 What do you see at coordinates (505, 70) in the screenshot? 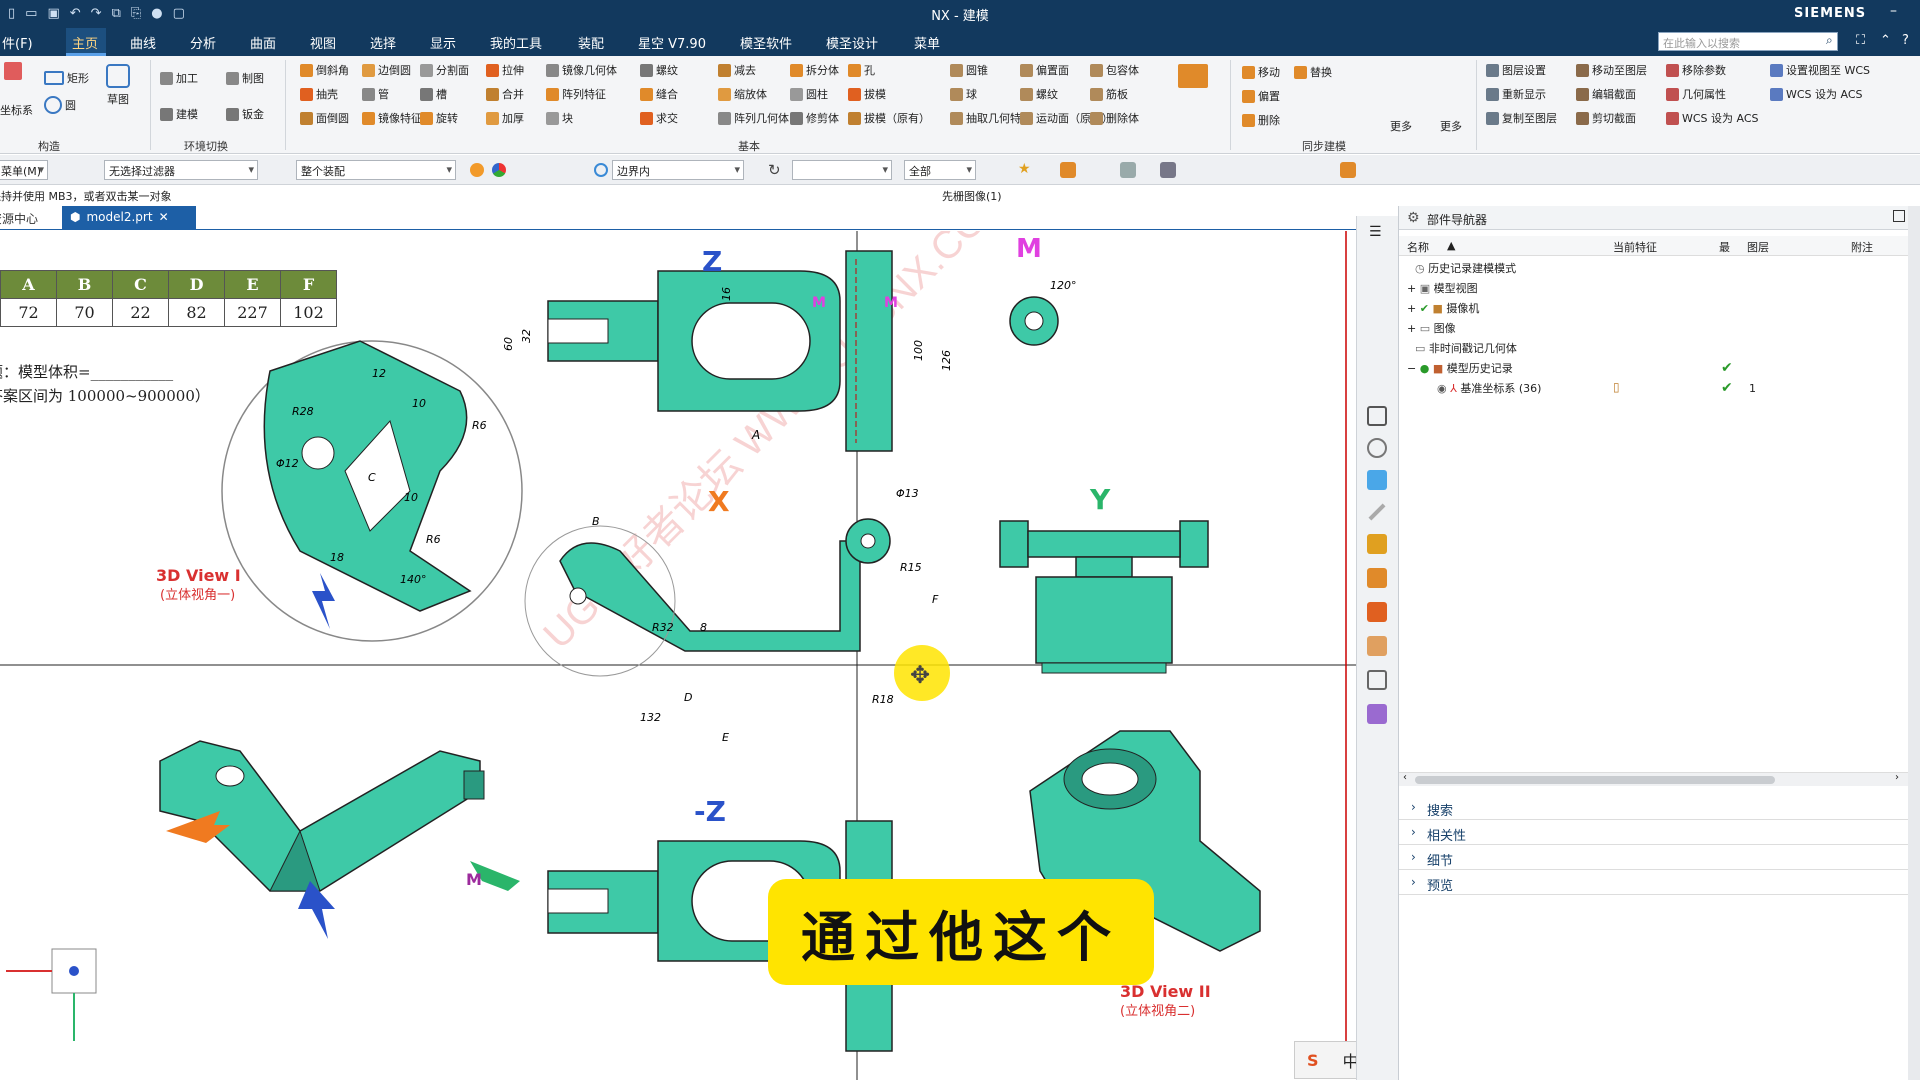
I see `basic-tool-9: 拉伸` at bounding box center [505, 70].